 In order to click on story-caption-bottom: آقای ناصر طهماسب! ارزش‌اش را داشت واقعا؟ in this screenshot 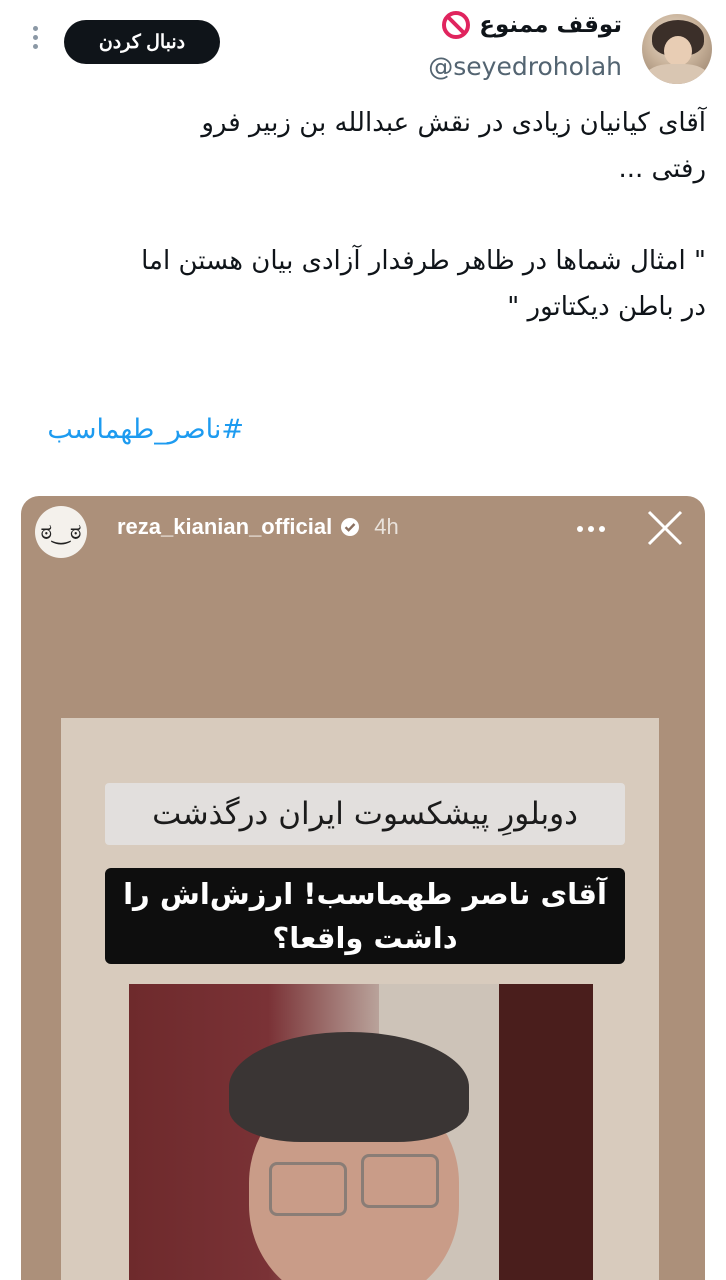, I will do `click(365, 916)`.